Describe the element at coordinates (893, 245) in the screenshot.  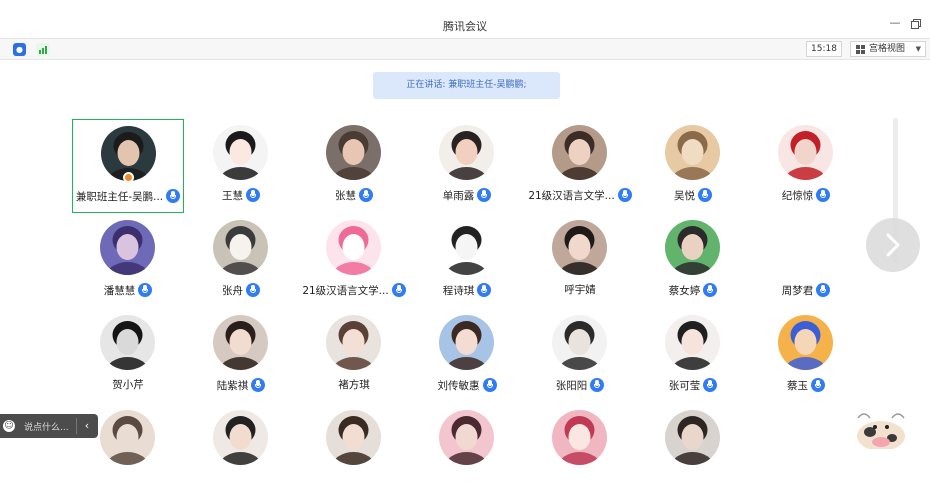
I see `next-page-button` at that location.